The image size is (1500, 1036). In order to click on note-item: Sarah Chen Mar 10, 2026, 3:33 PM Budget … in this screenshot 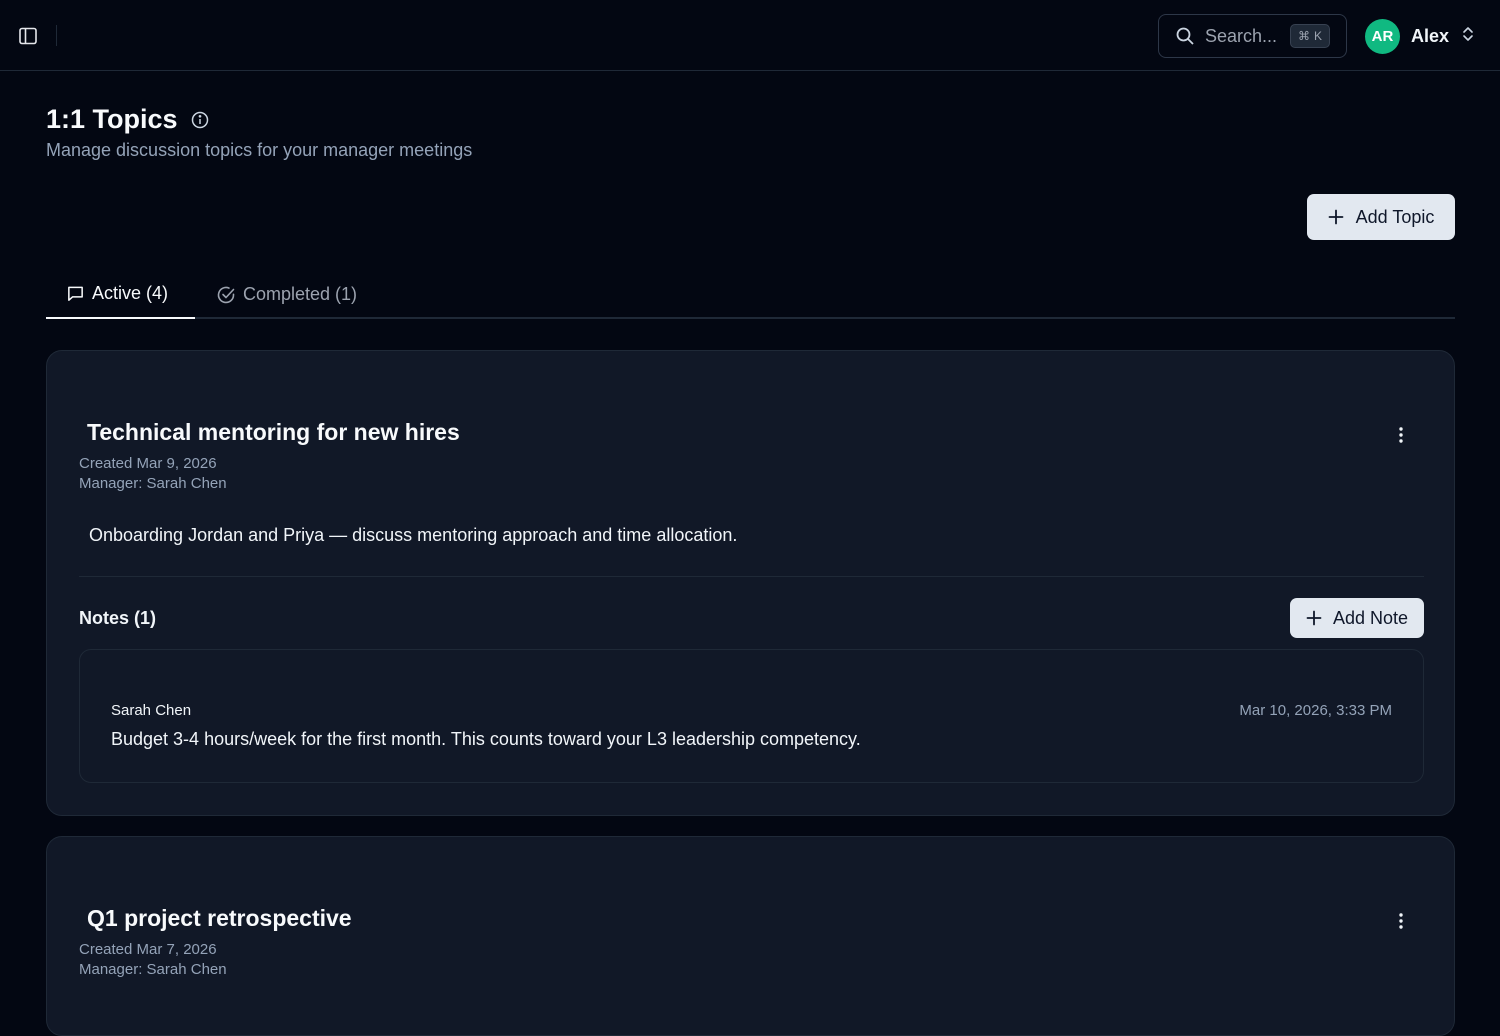, I will do `click(751, 716)`.